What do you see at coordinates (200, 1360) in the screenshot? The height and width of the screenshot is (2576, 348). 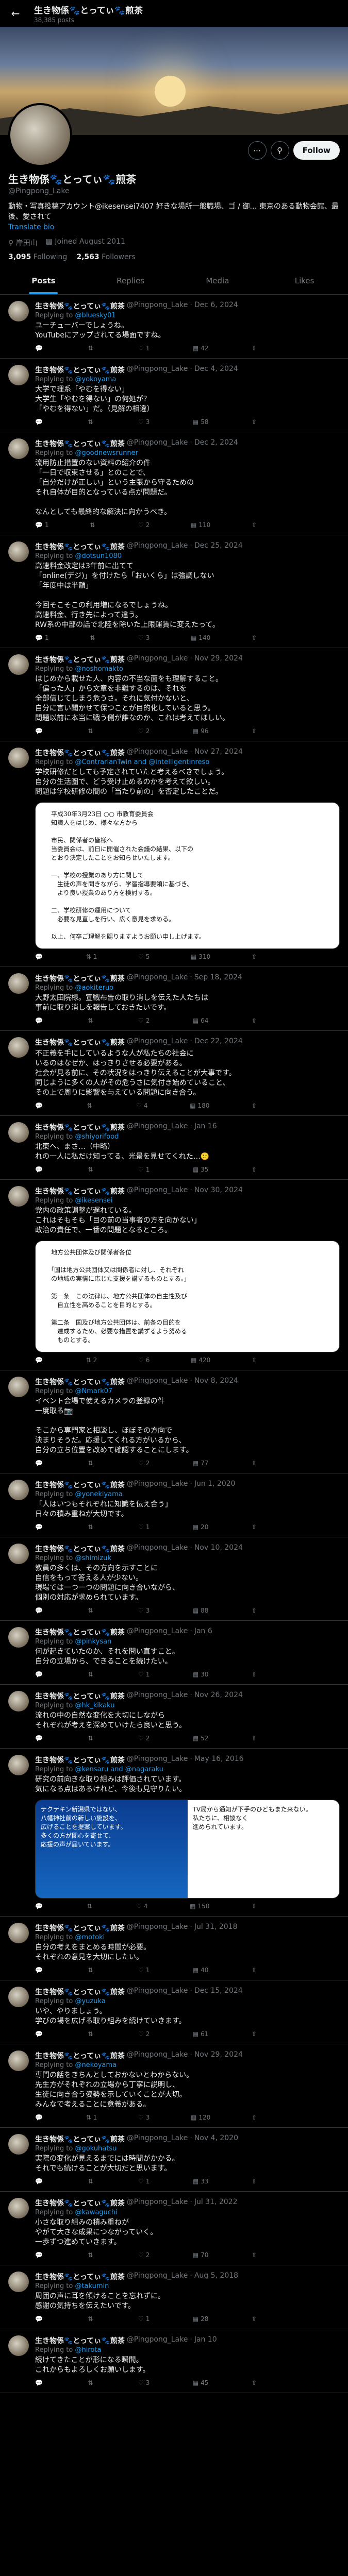 I see `views-button: ▦ 420` at bounding box center [200, 1360].